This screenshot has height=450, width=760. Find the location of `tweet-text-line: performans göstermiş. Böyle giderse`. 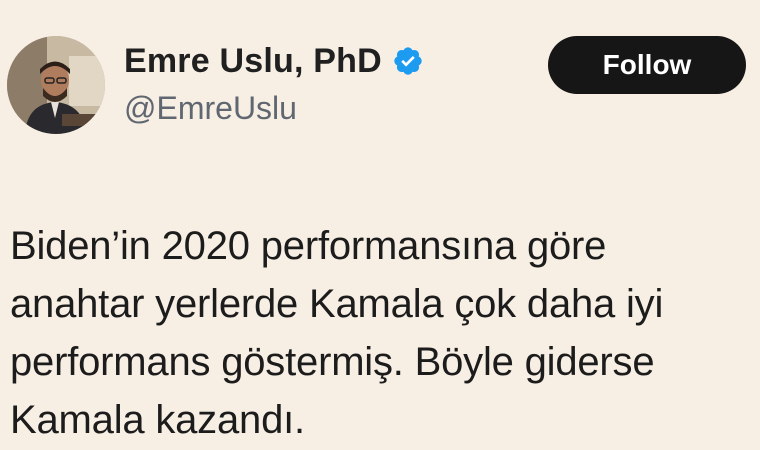

tweet-text-line: performans göstermiş. Böyle giderse is located at coordinates (332, 362).